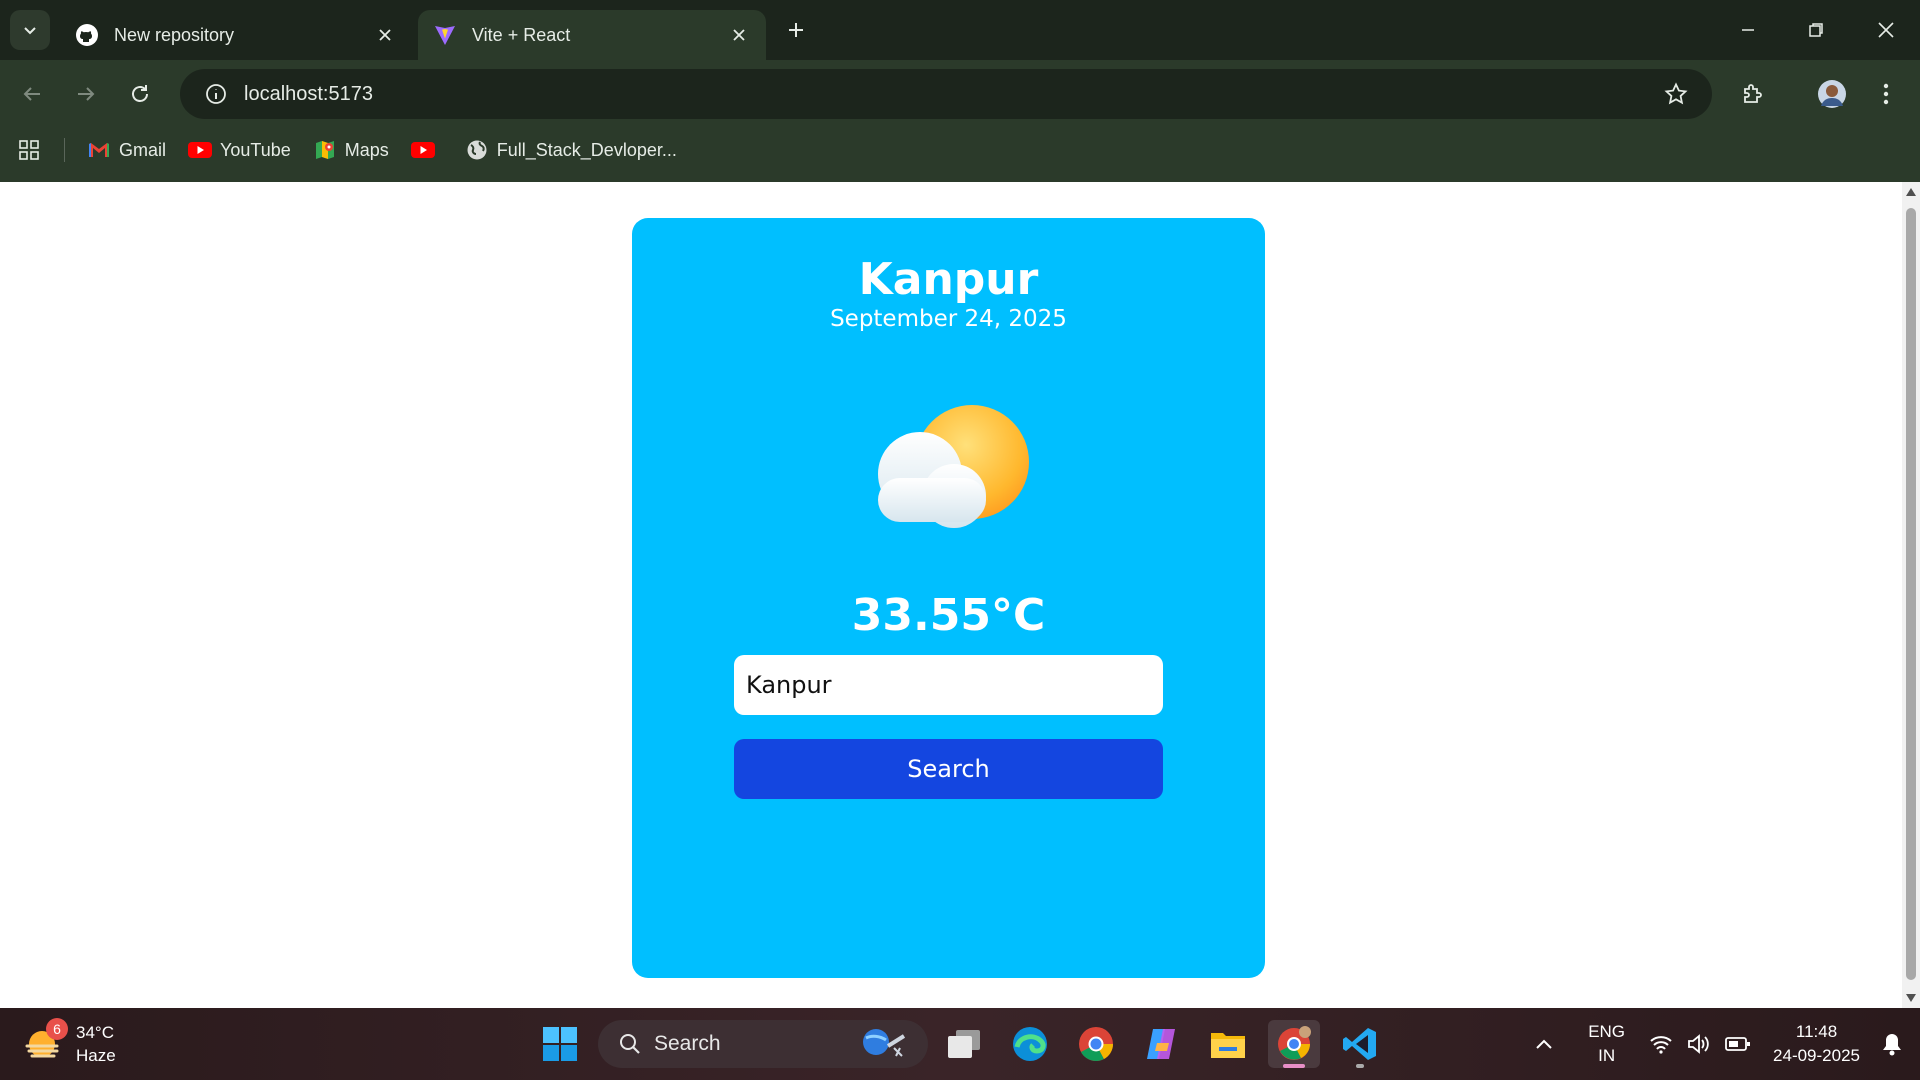  I want to click on apps-grid-icon, so click(29, 150).